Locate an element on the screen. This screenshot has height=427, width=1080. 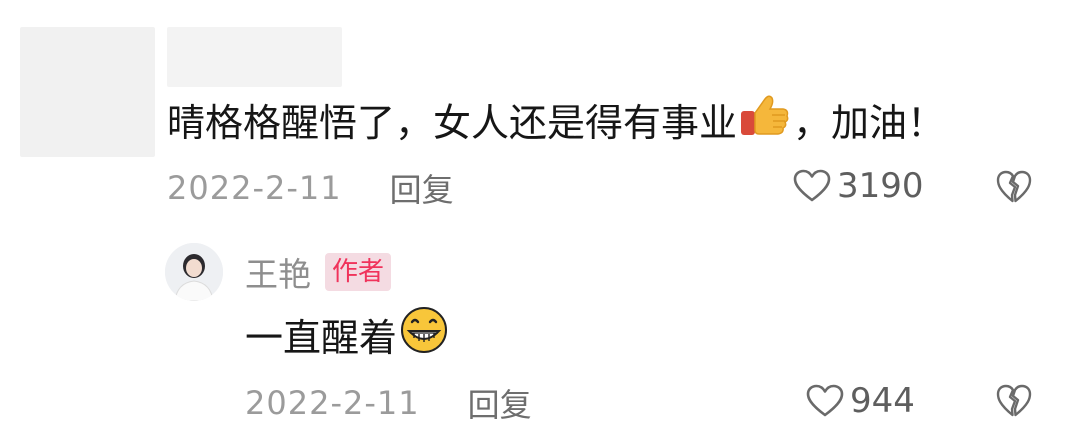
author-badge: 作者 is located at coordinates (358, 272).